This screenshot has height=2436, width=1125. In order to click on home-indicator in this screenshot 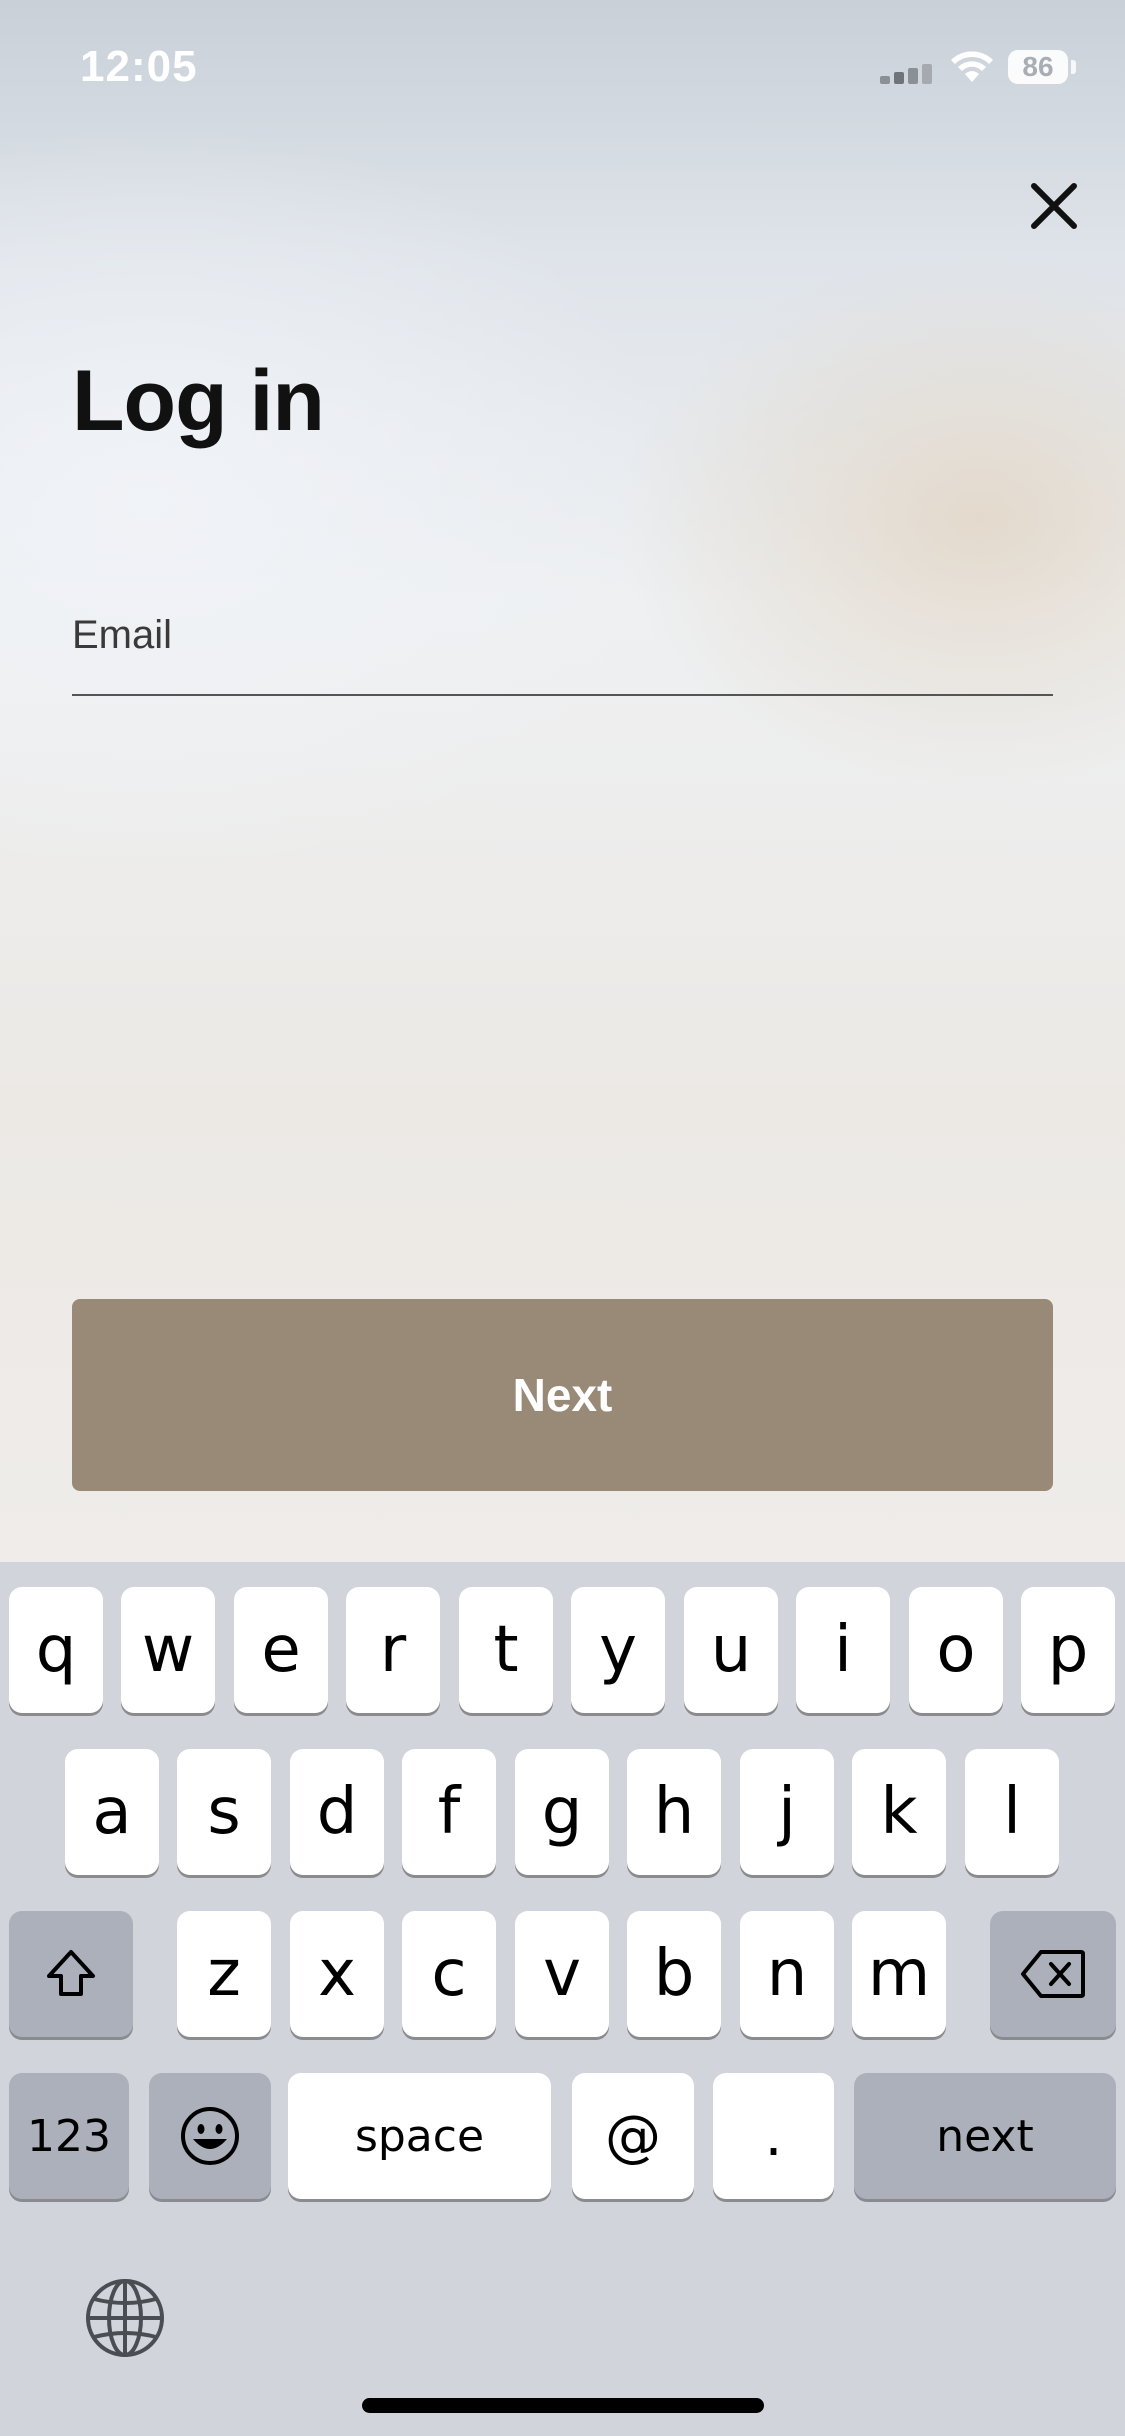, I will do `click(563, 2405)`.